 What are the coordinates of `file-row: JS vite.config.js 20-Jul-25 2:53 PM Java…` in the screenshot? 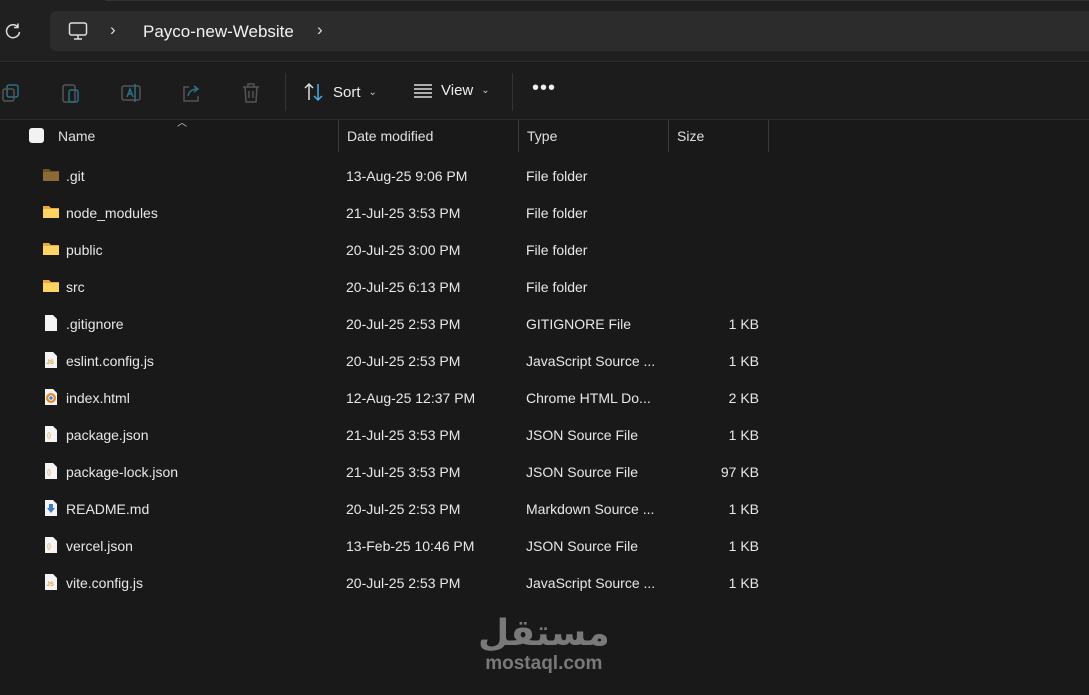 It's located at (544, 583).